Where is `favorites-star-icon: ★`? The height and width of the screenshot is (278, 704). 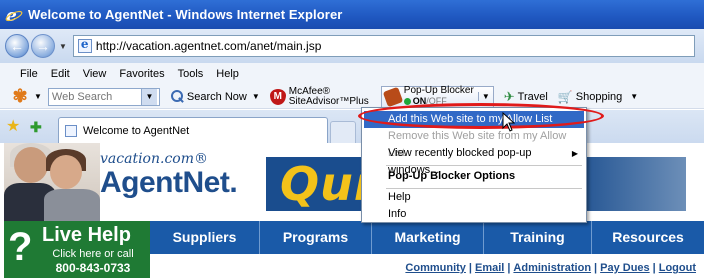 favorites-star-icon: ★ is located at coordinates (14, 127).